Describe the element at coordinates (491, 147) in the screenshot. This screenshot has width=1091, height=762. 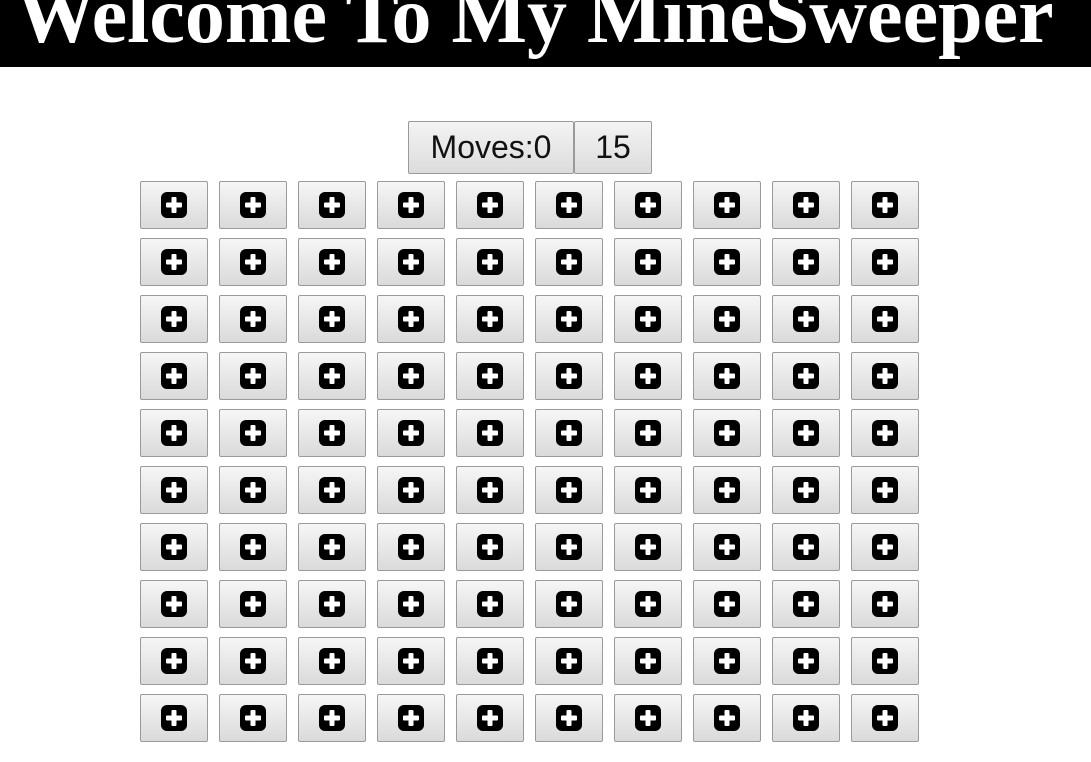
I see `moves-counter-button: Moves:0` at that location.